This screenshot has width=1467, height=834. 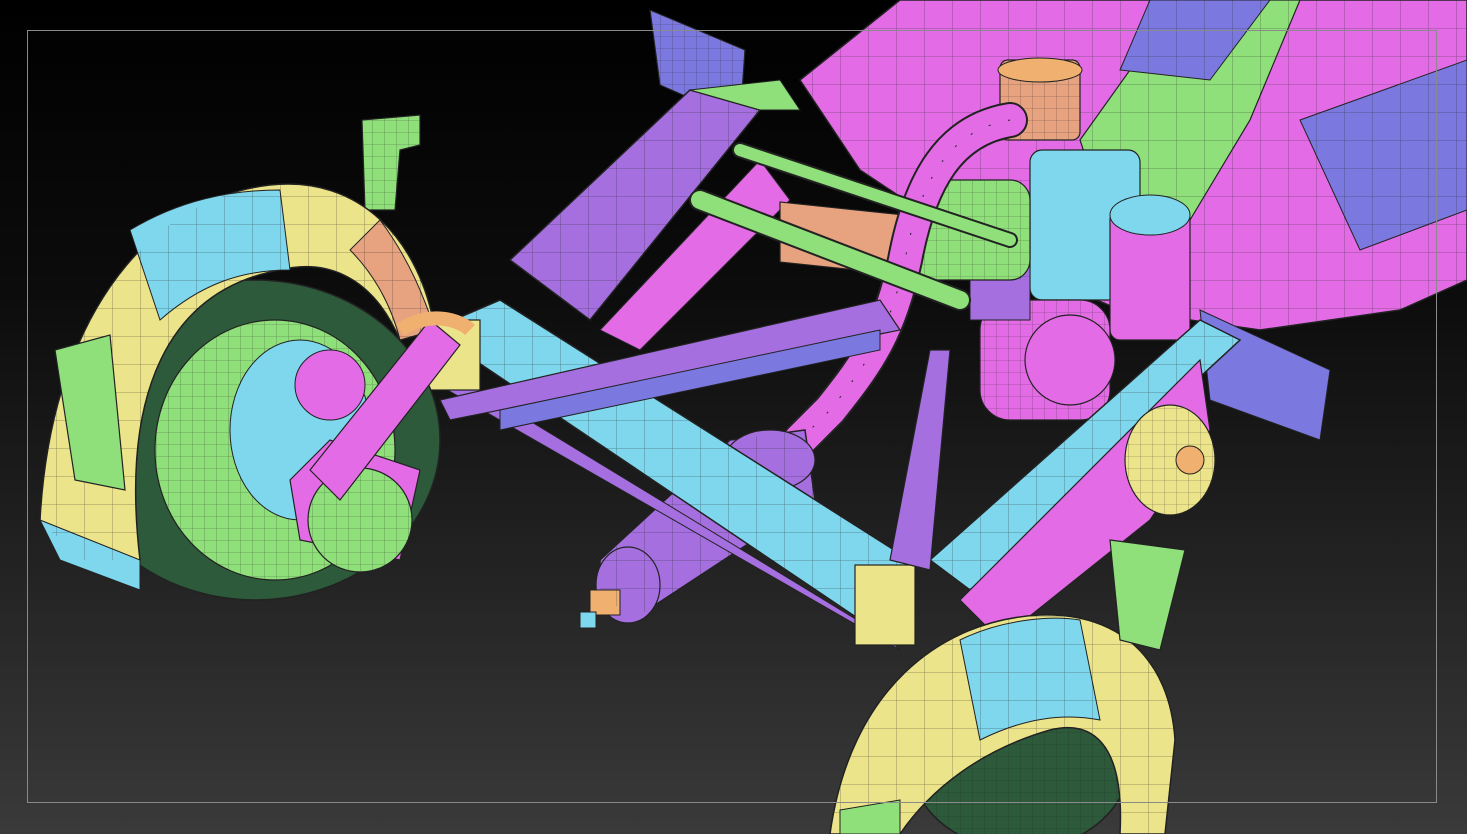 What do you see at coordinates (391, 162) in the screenshot?
I see `left-fender-strut` at bounding box center [391, 162].